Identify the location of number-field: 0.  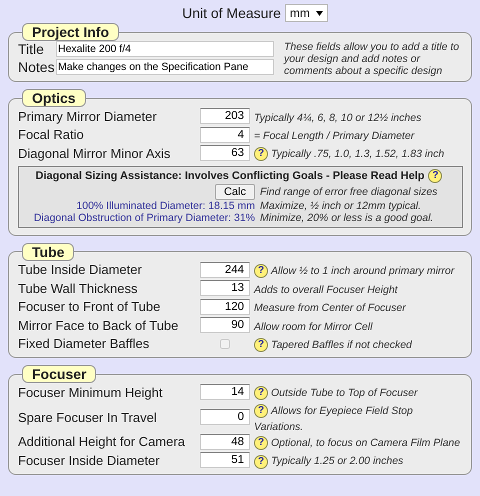
(225, 417).